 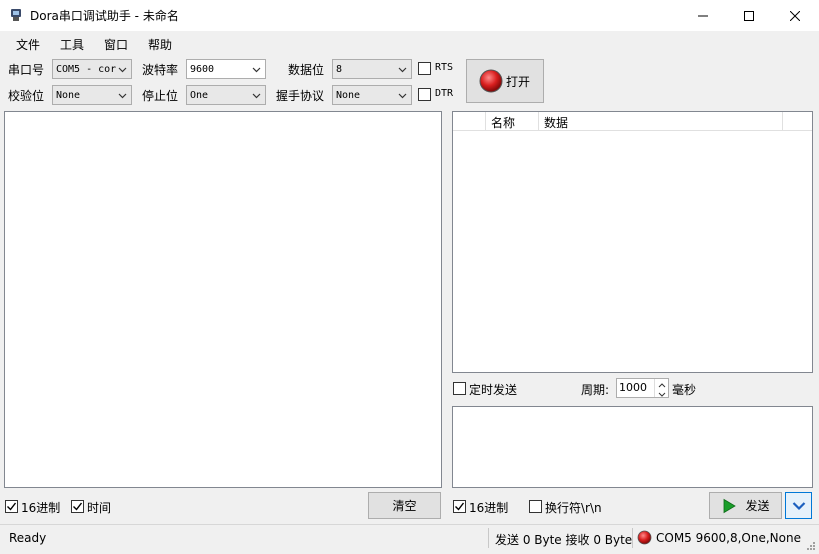 What do you see at coordinates (573, 508) in the screenshot?
I see `newline-label: 换行符\r\n` at bounding box center [573, 508].